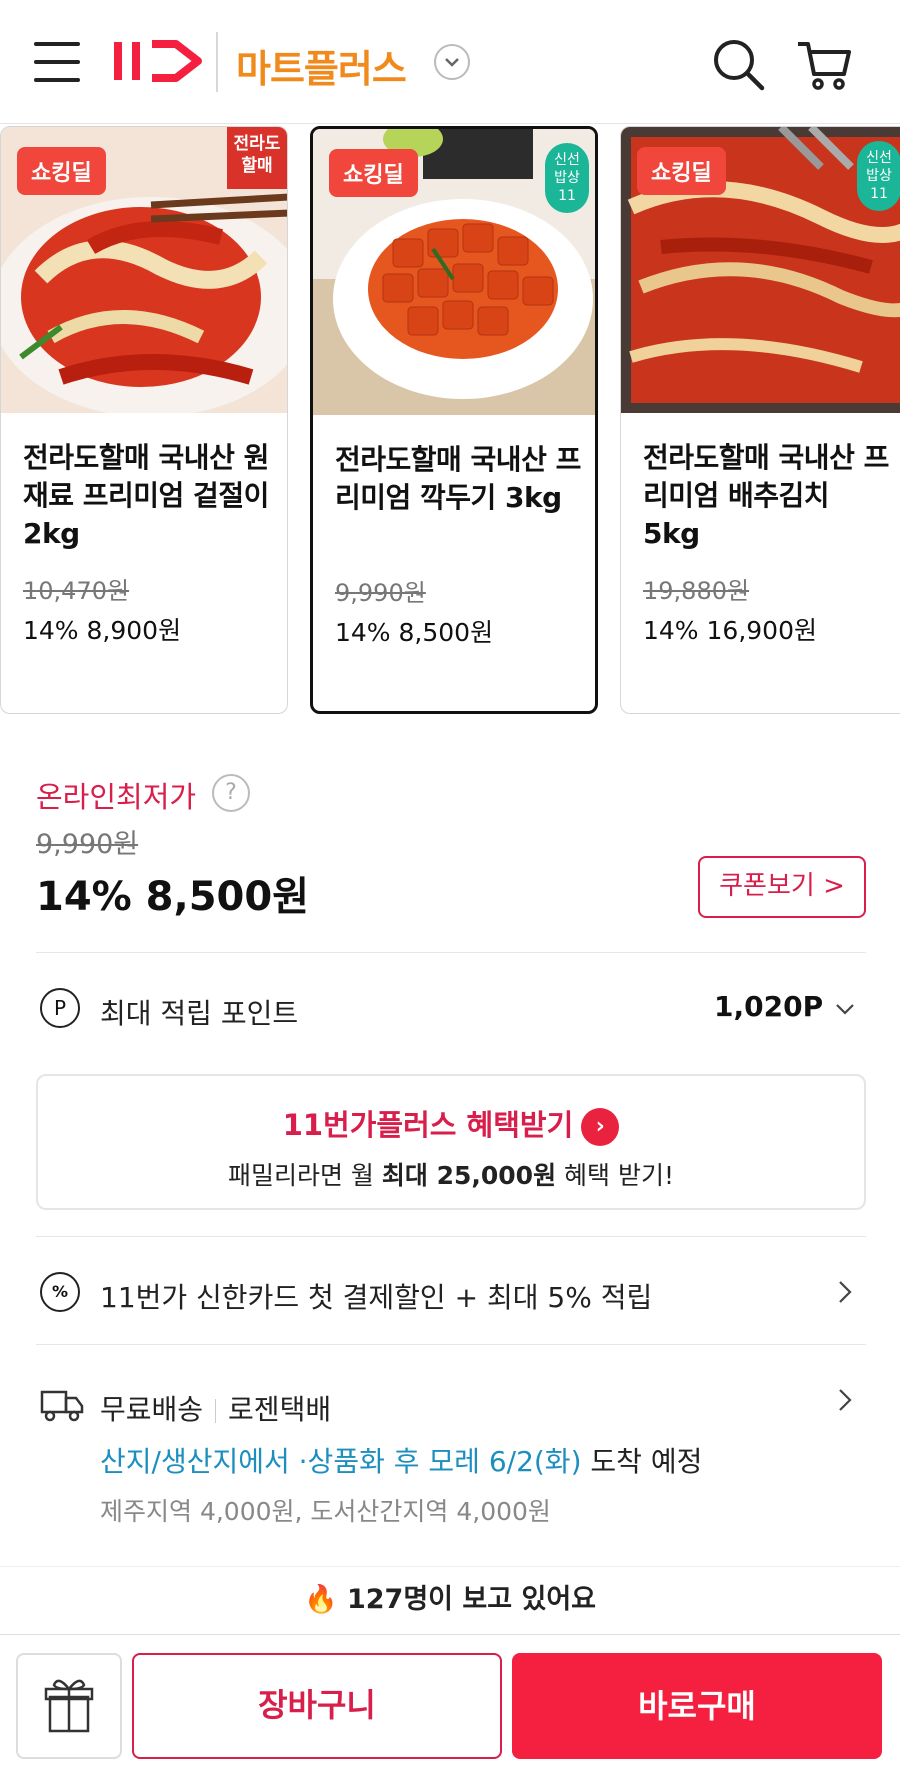 The width and height of the screenshot is (900, 1775). What do you see at coordinates (414, 632) in the screenshot?
I see `product-sale-price: 14% 8,500원` at bounding box center [414, 632].